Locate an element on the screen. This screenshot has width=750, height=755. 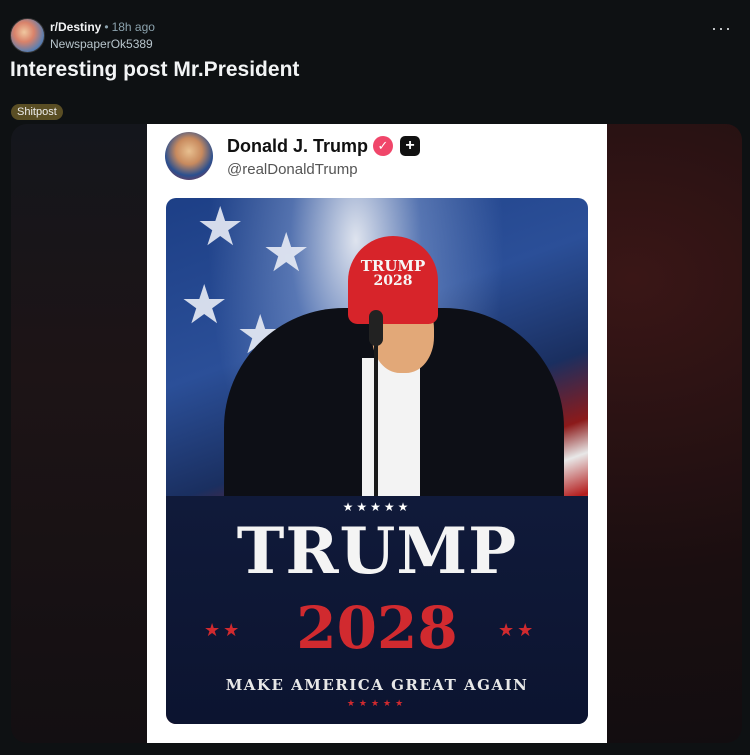
post-header: r/Destiny • 18h ago NewspaperOk5389 ··· is located at coordinates (375, 36).